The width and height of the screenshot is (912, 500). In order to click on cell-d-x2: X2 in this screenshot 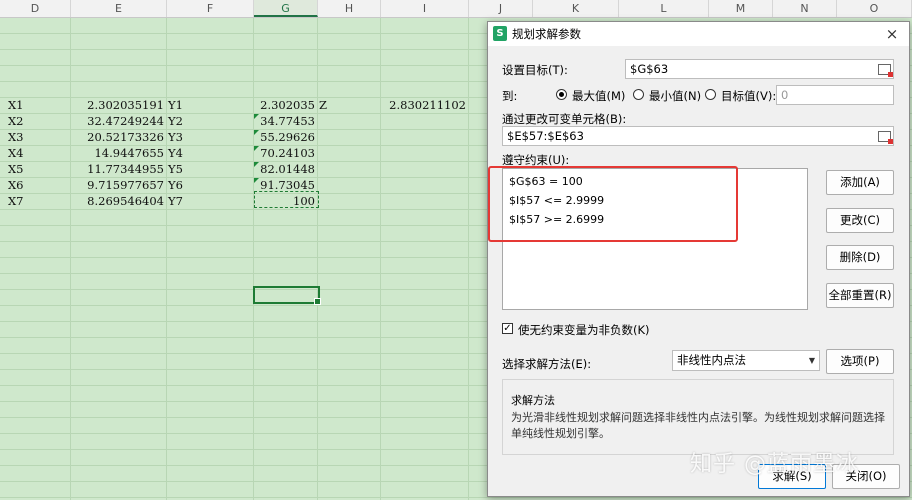, I will do `click(16, 121)`.